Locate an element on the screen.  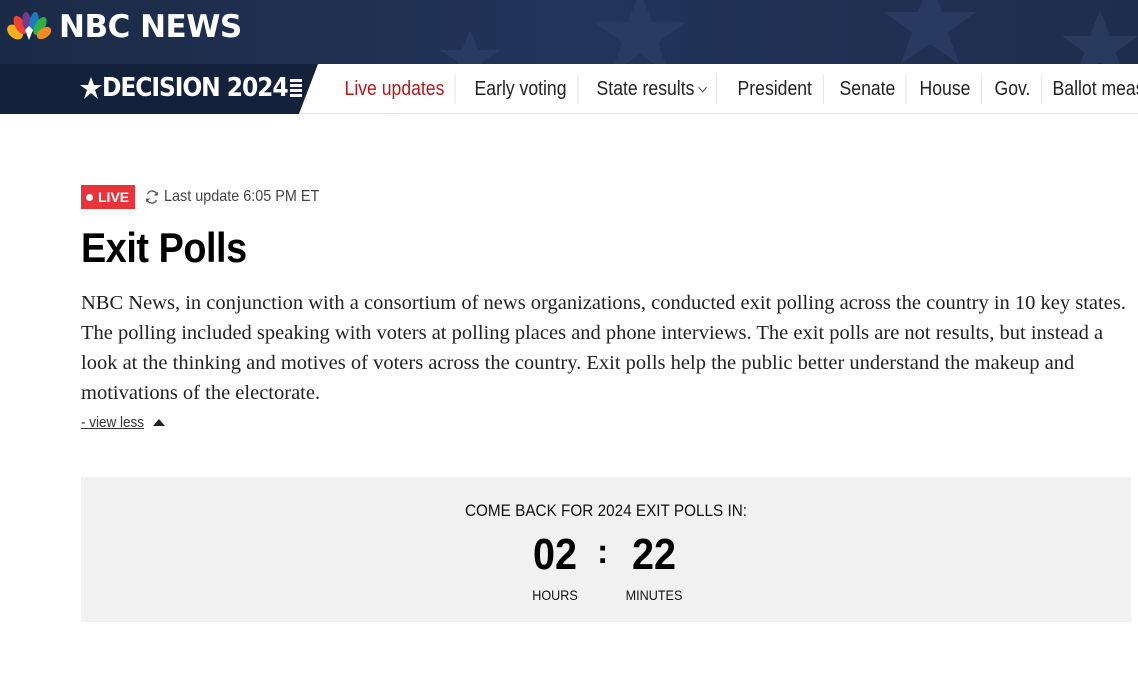
decision-2024-logo: DECISION 2024 is located at coordinates (191, 88).